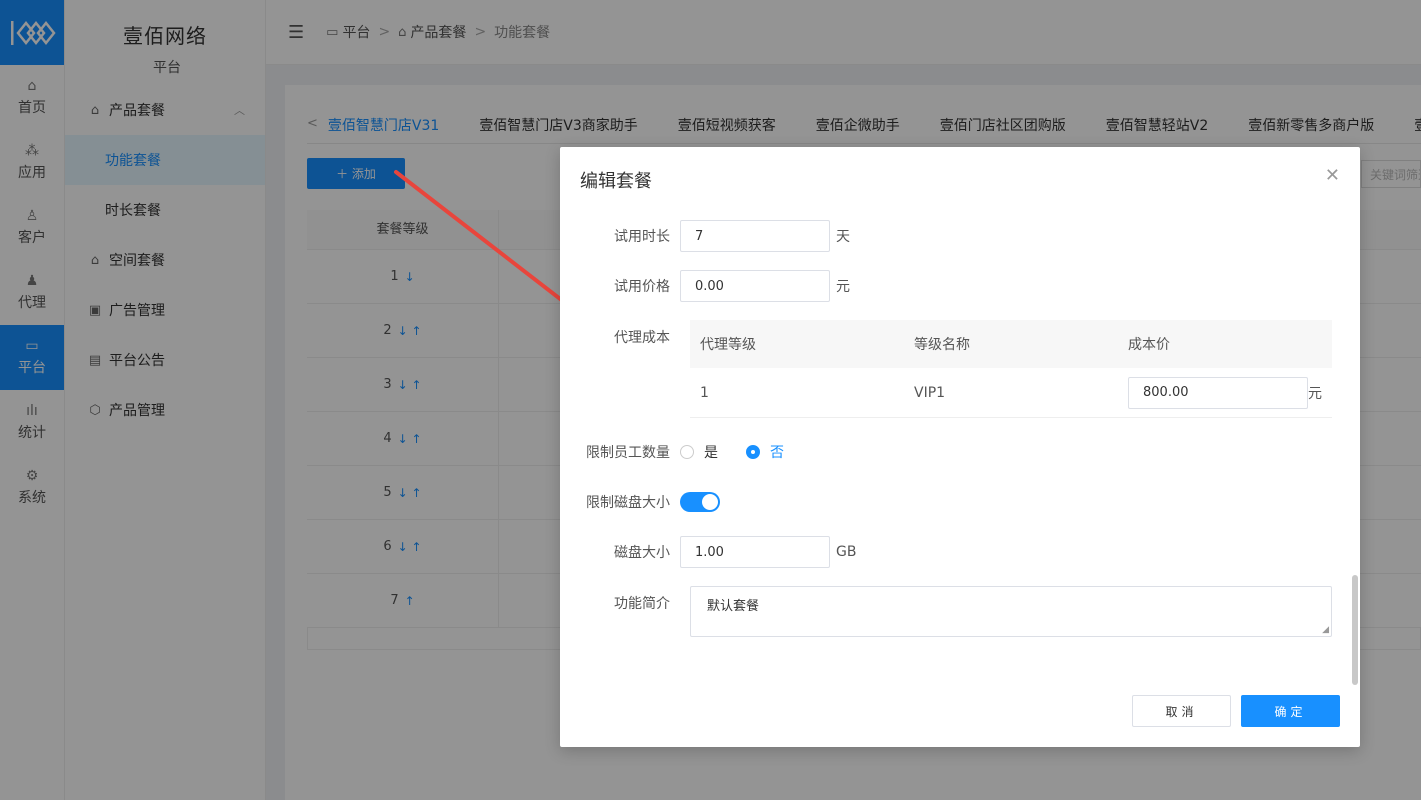  Describe the element at coordinates (642, 604) in the screenshot. I see `intro-label: 功能简介` at that location.